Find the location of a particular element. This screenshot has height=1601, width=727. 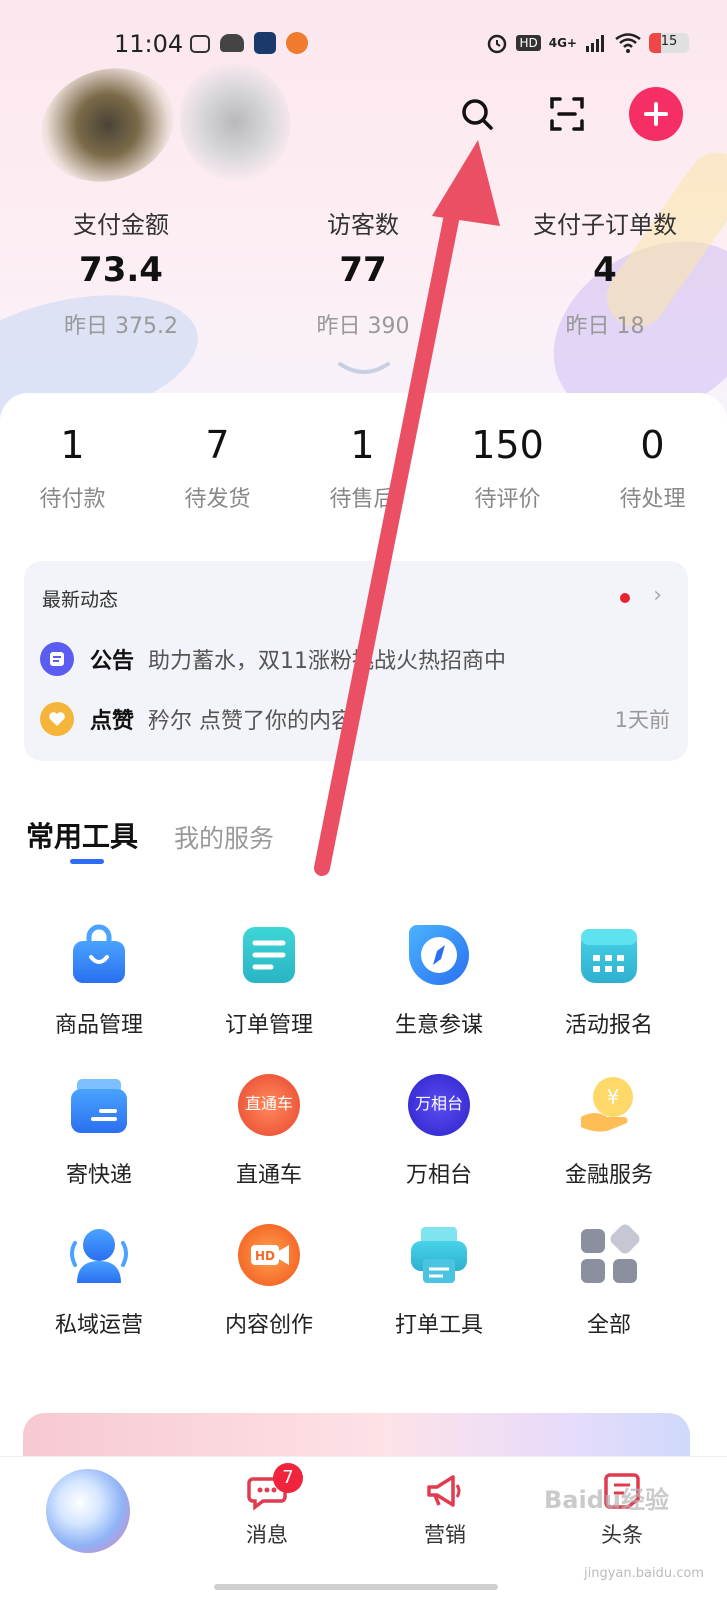

stat-value: 77 is located at coordinates (363, 270).